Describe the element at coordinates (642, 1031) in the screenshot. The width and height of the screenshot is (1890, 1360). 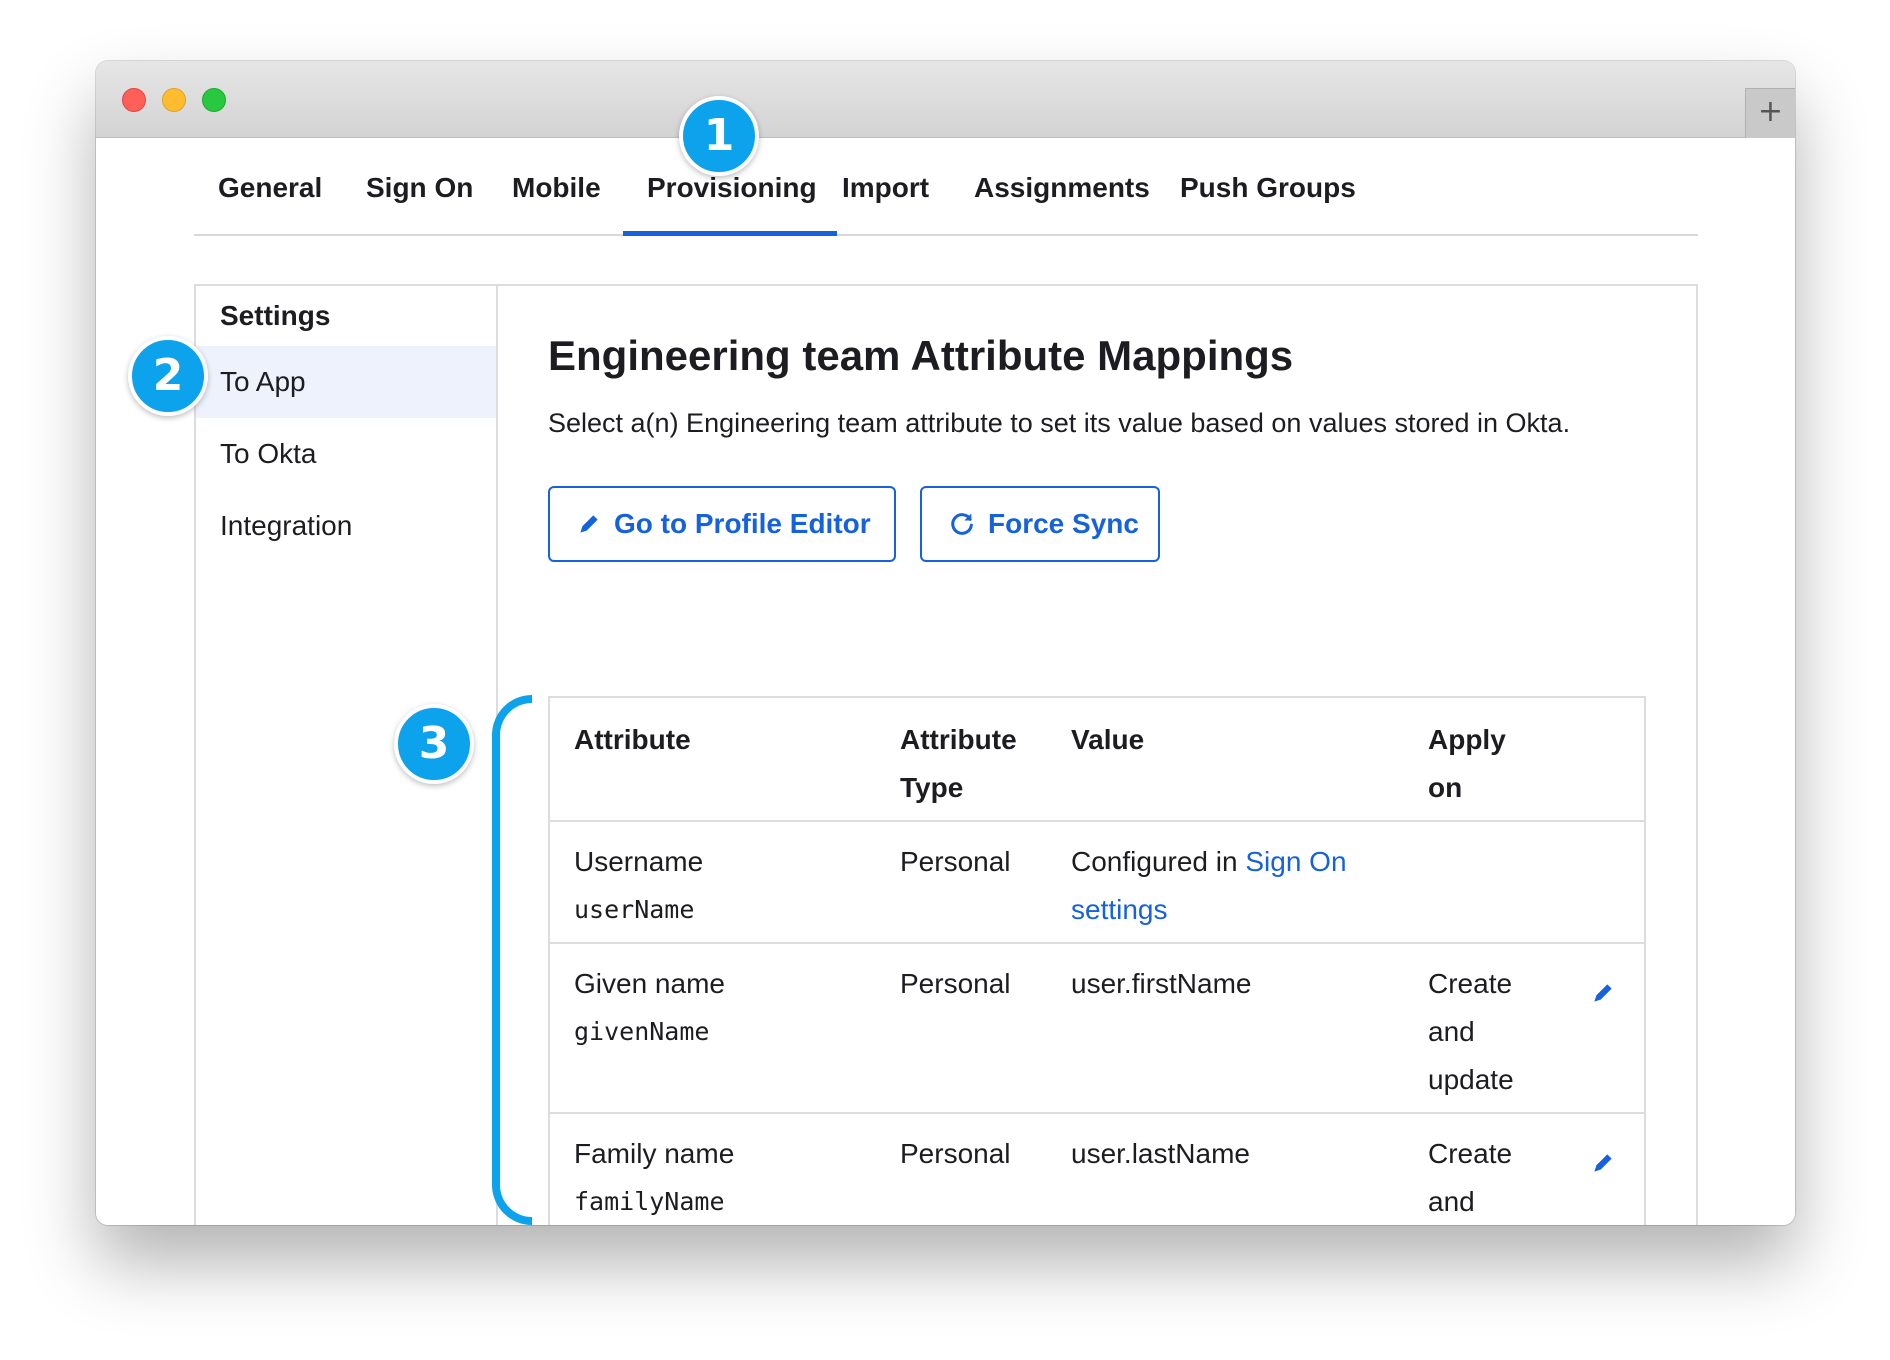
I see `attribute-variable: givenName` at that location.